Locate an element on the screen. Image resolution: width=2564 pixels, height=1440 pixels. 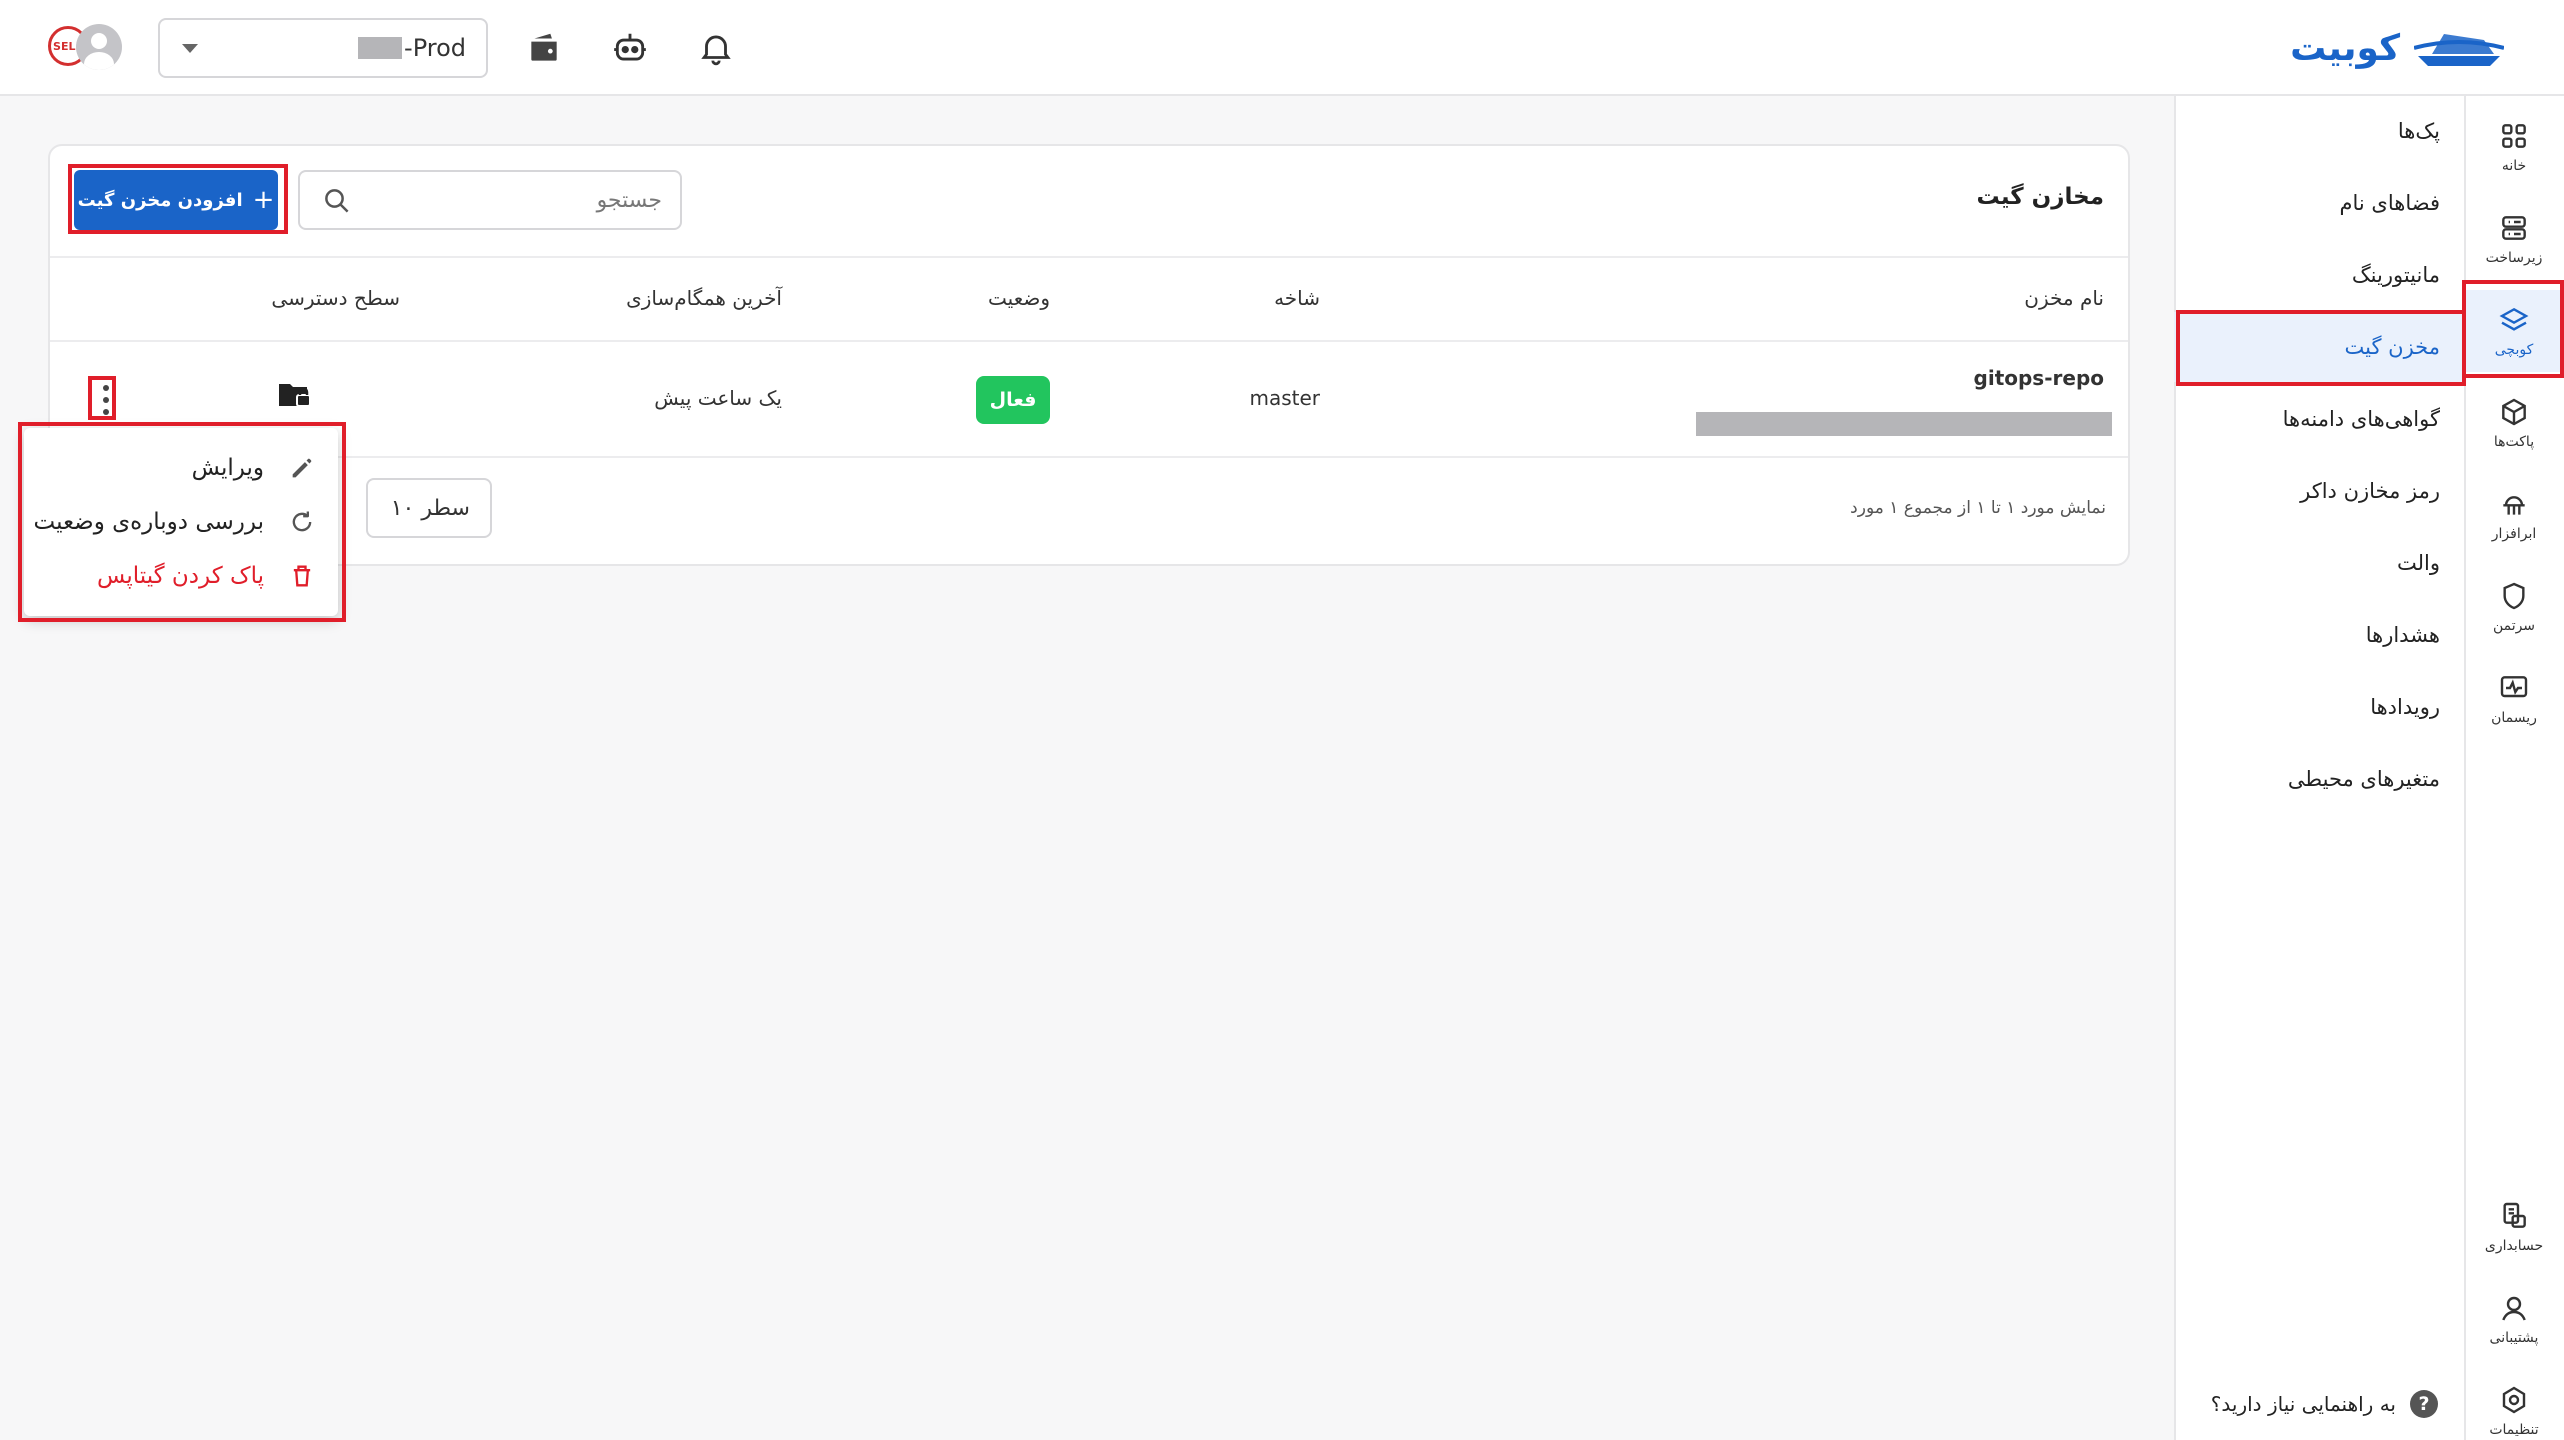
rail-item-risman: ریسمان is located at coordinates (2514, 699).